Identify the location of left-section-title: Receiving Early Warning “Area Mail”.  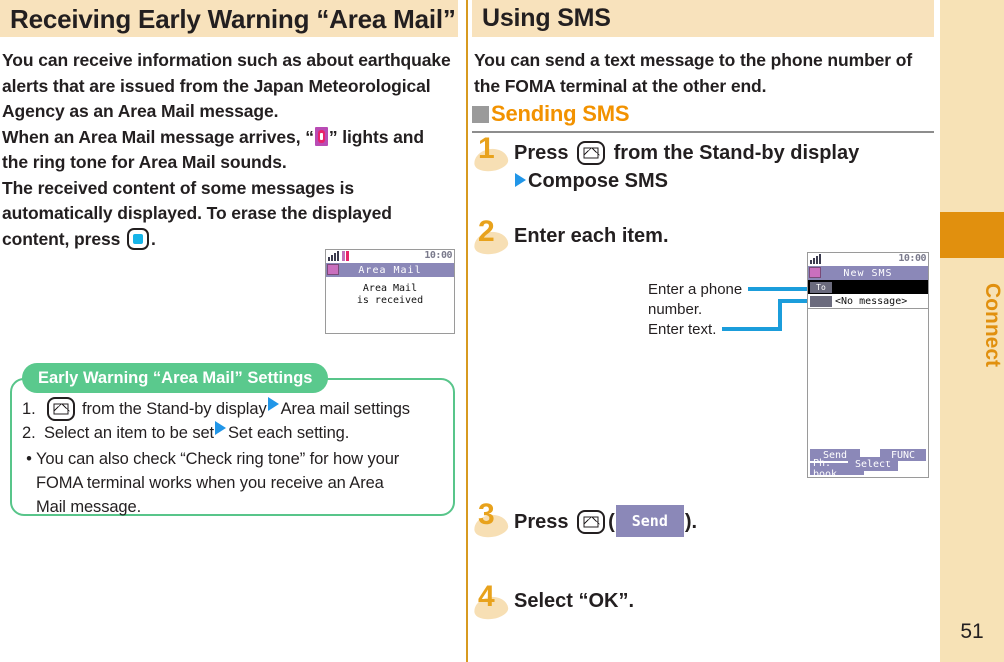
(233, 18).